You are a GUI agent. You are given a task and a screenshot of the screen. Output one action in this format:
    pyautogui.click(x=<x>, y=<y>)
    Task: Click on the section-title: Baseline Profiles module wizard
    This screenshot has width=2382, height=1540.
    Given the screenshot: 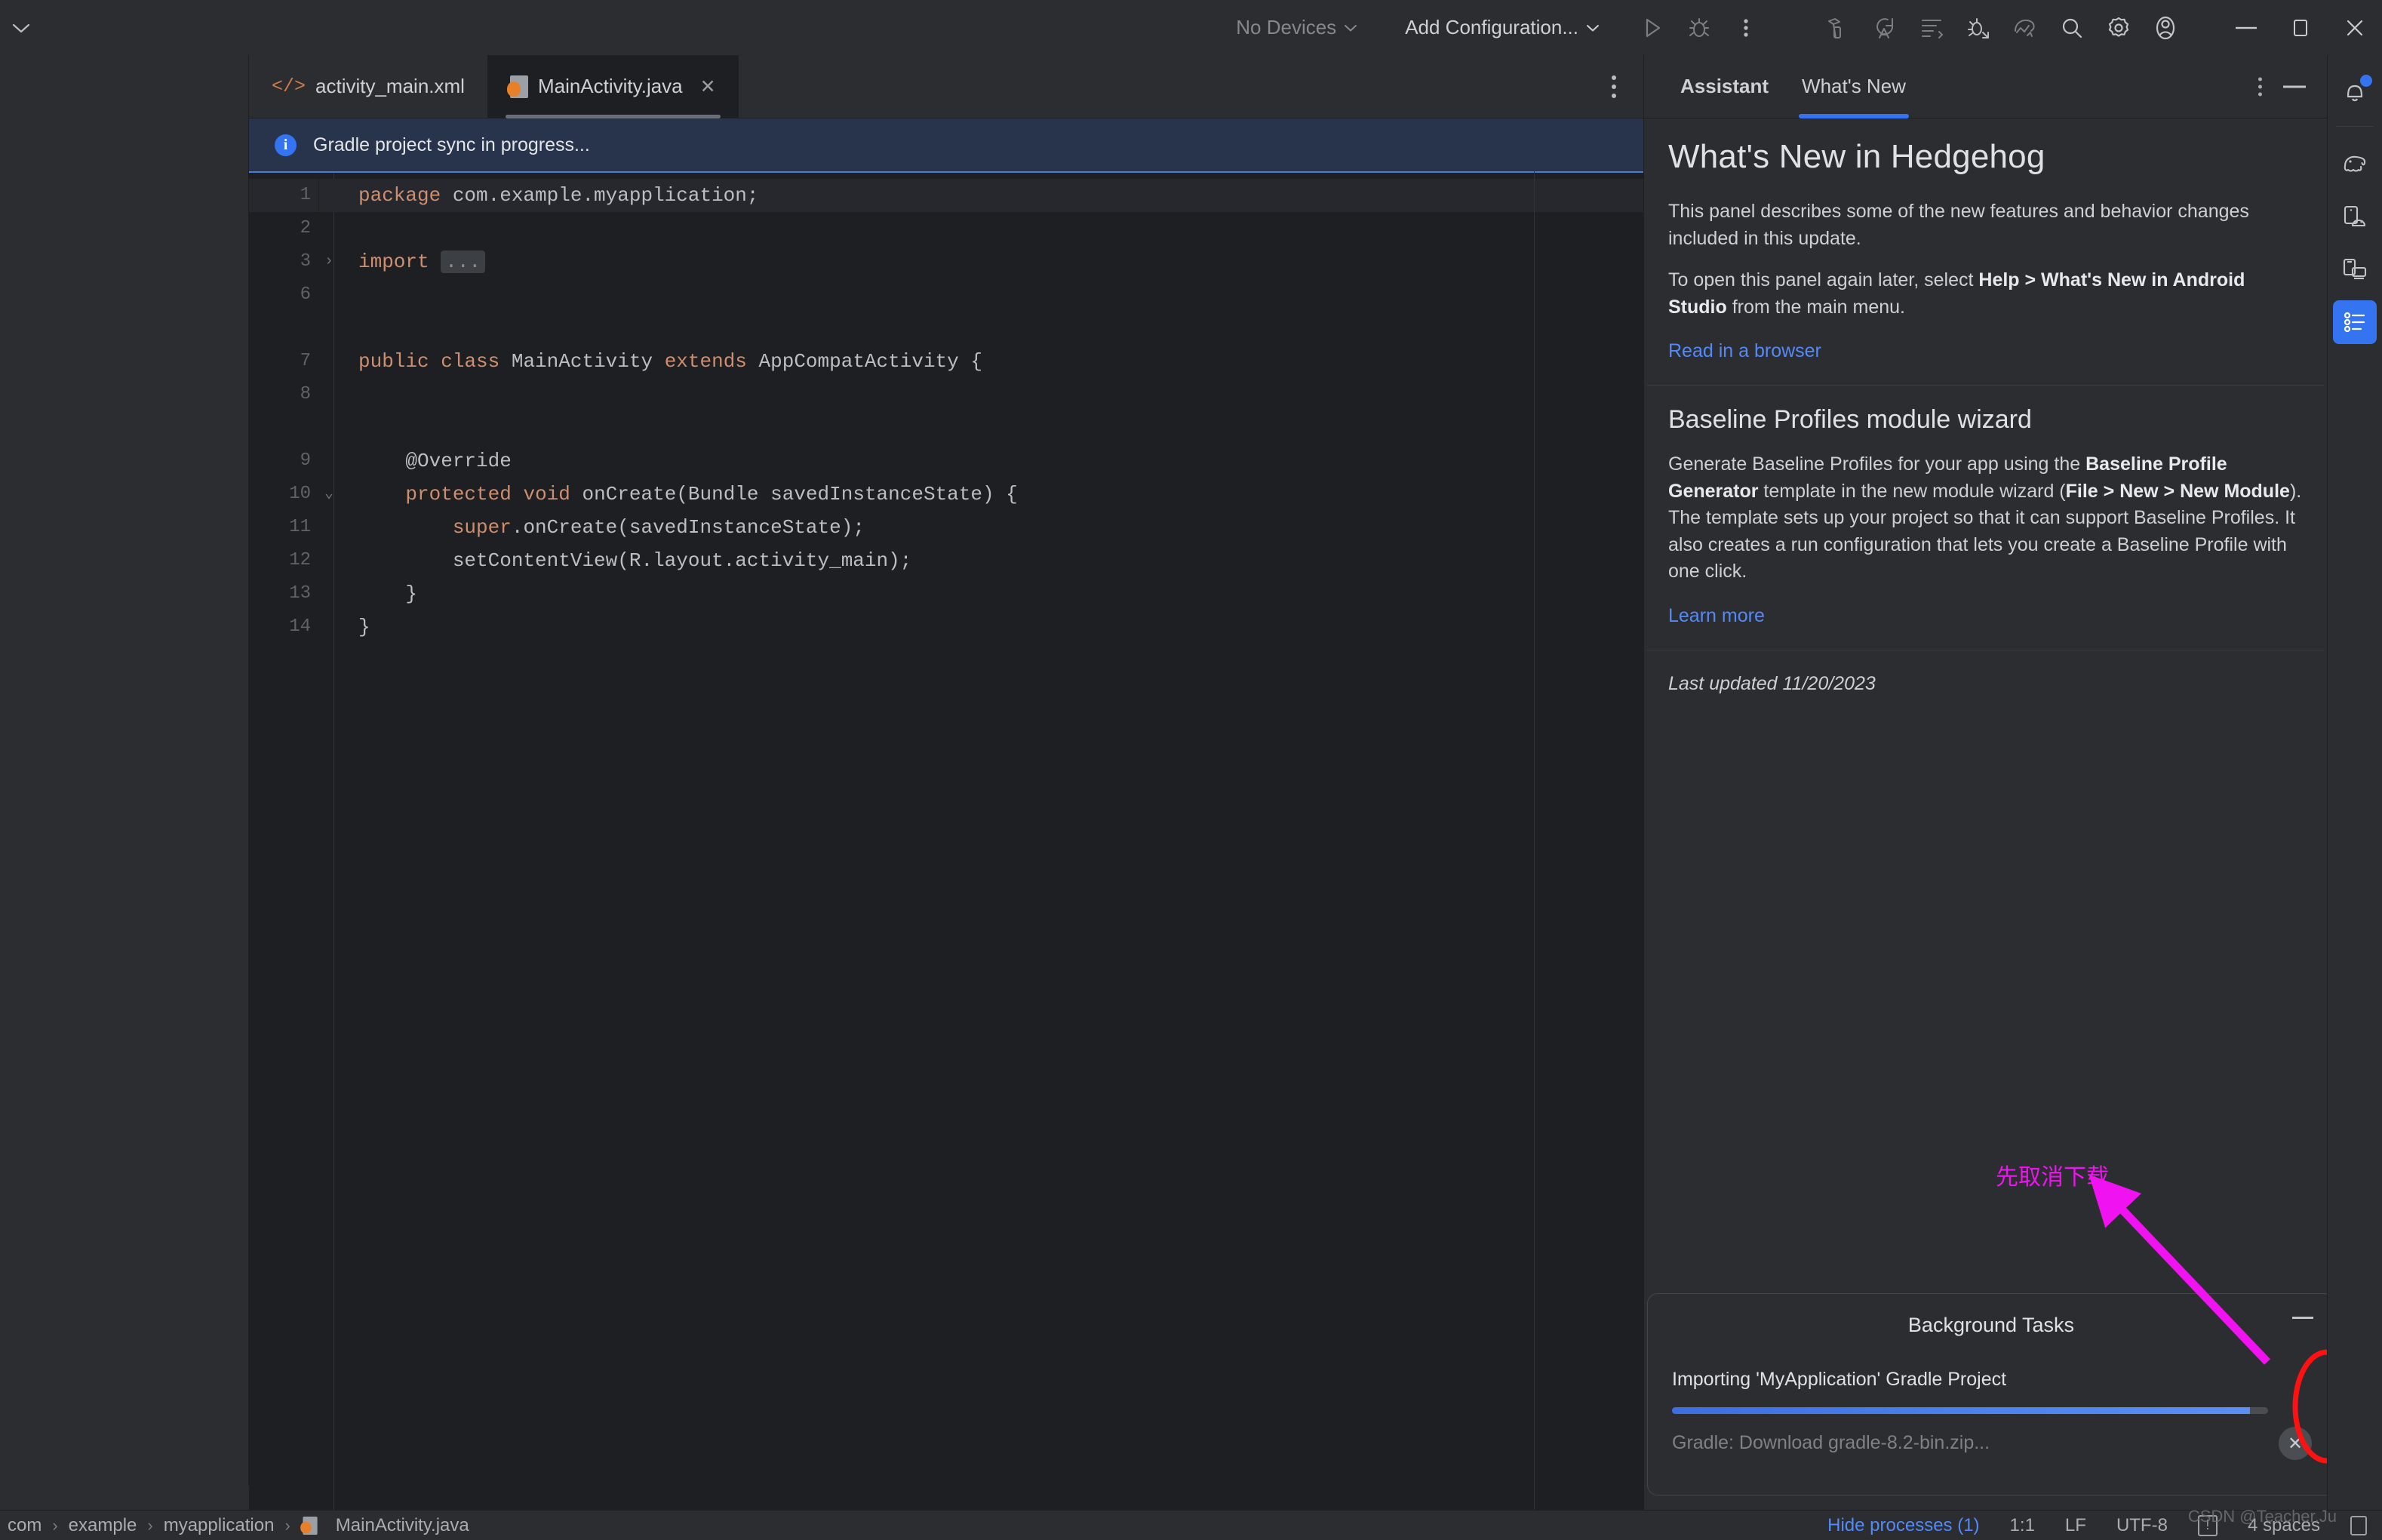 What is the action you would take?
    pyautogui.click(x=1850, y=419)
    